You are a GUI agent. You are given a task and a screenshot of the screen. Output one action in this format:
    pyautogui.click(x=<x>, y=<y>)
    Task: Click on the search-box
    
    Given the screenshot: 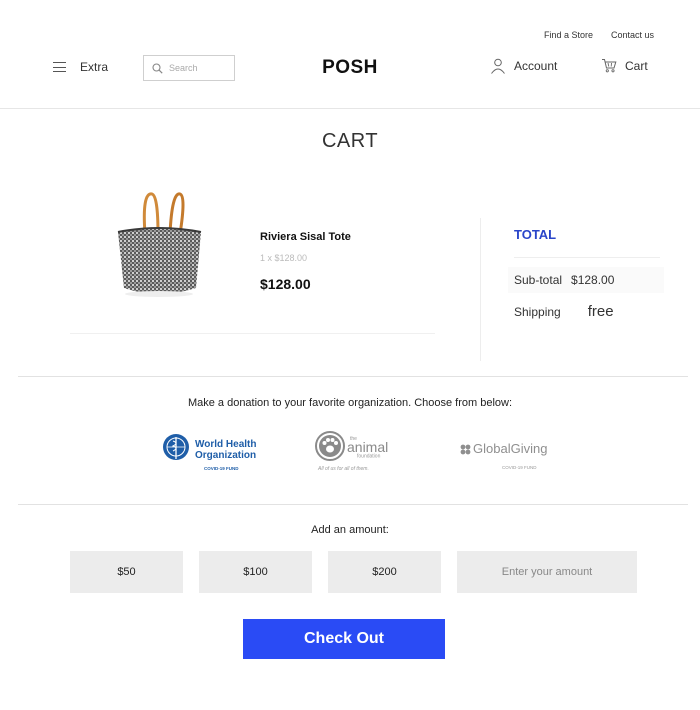 What is the action you would take?
    pyautogui.click(x=189, y=68)
    